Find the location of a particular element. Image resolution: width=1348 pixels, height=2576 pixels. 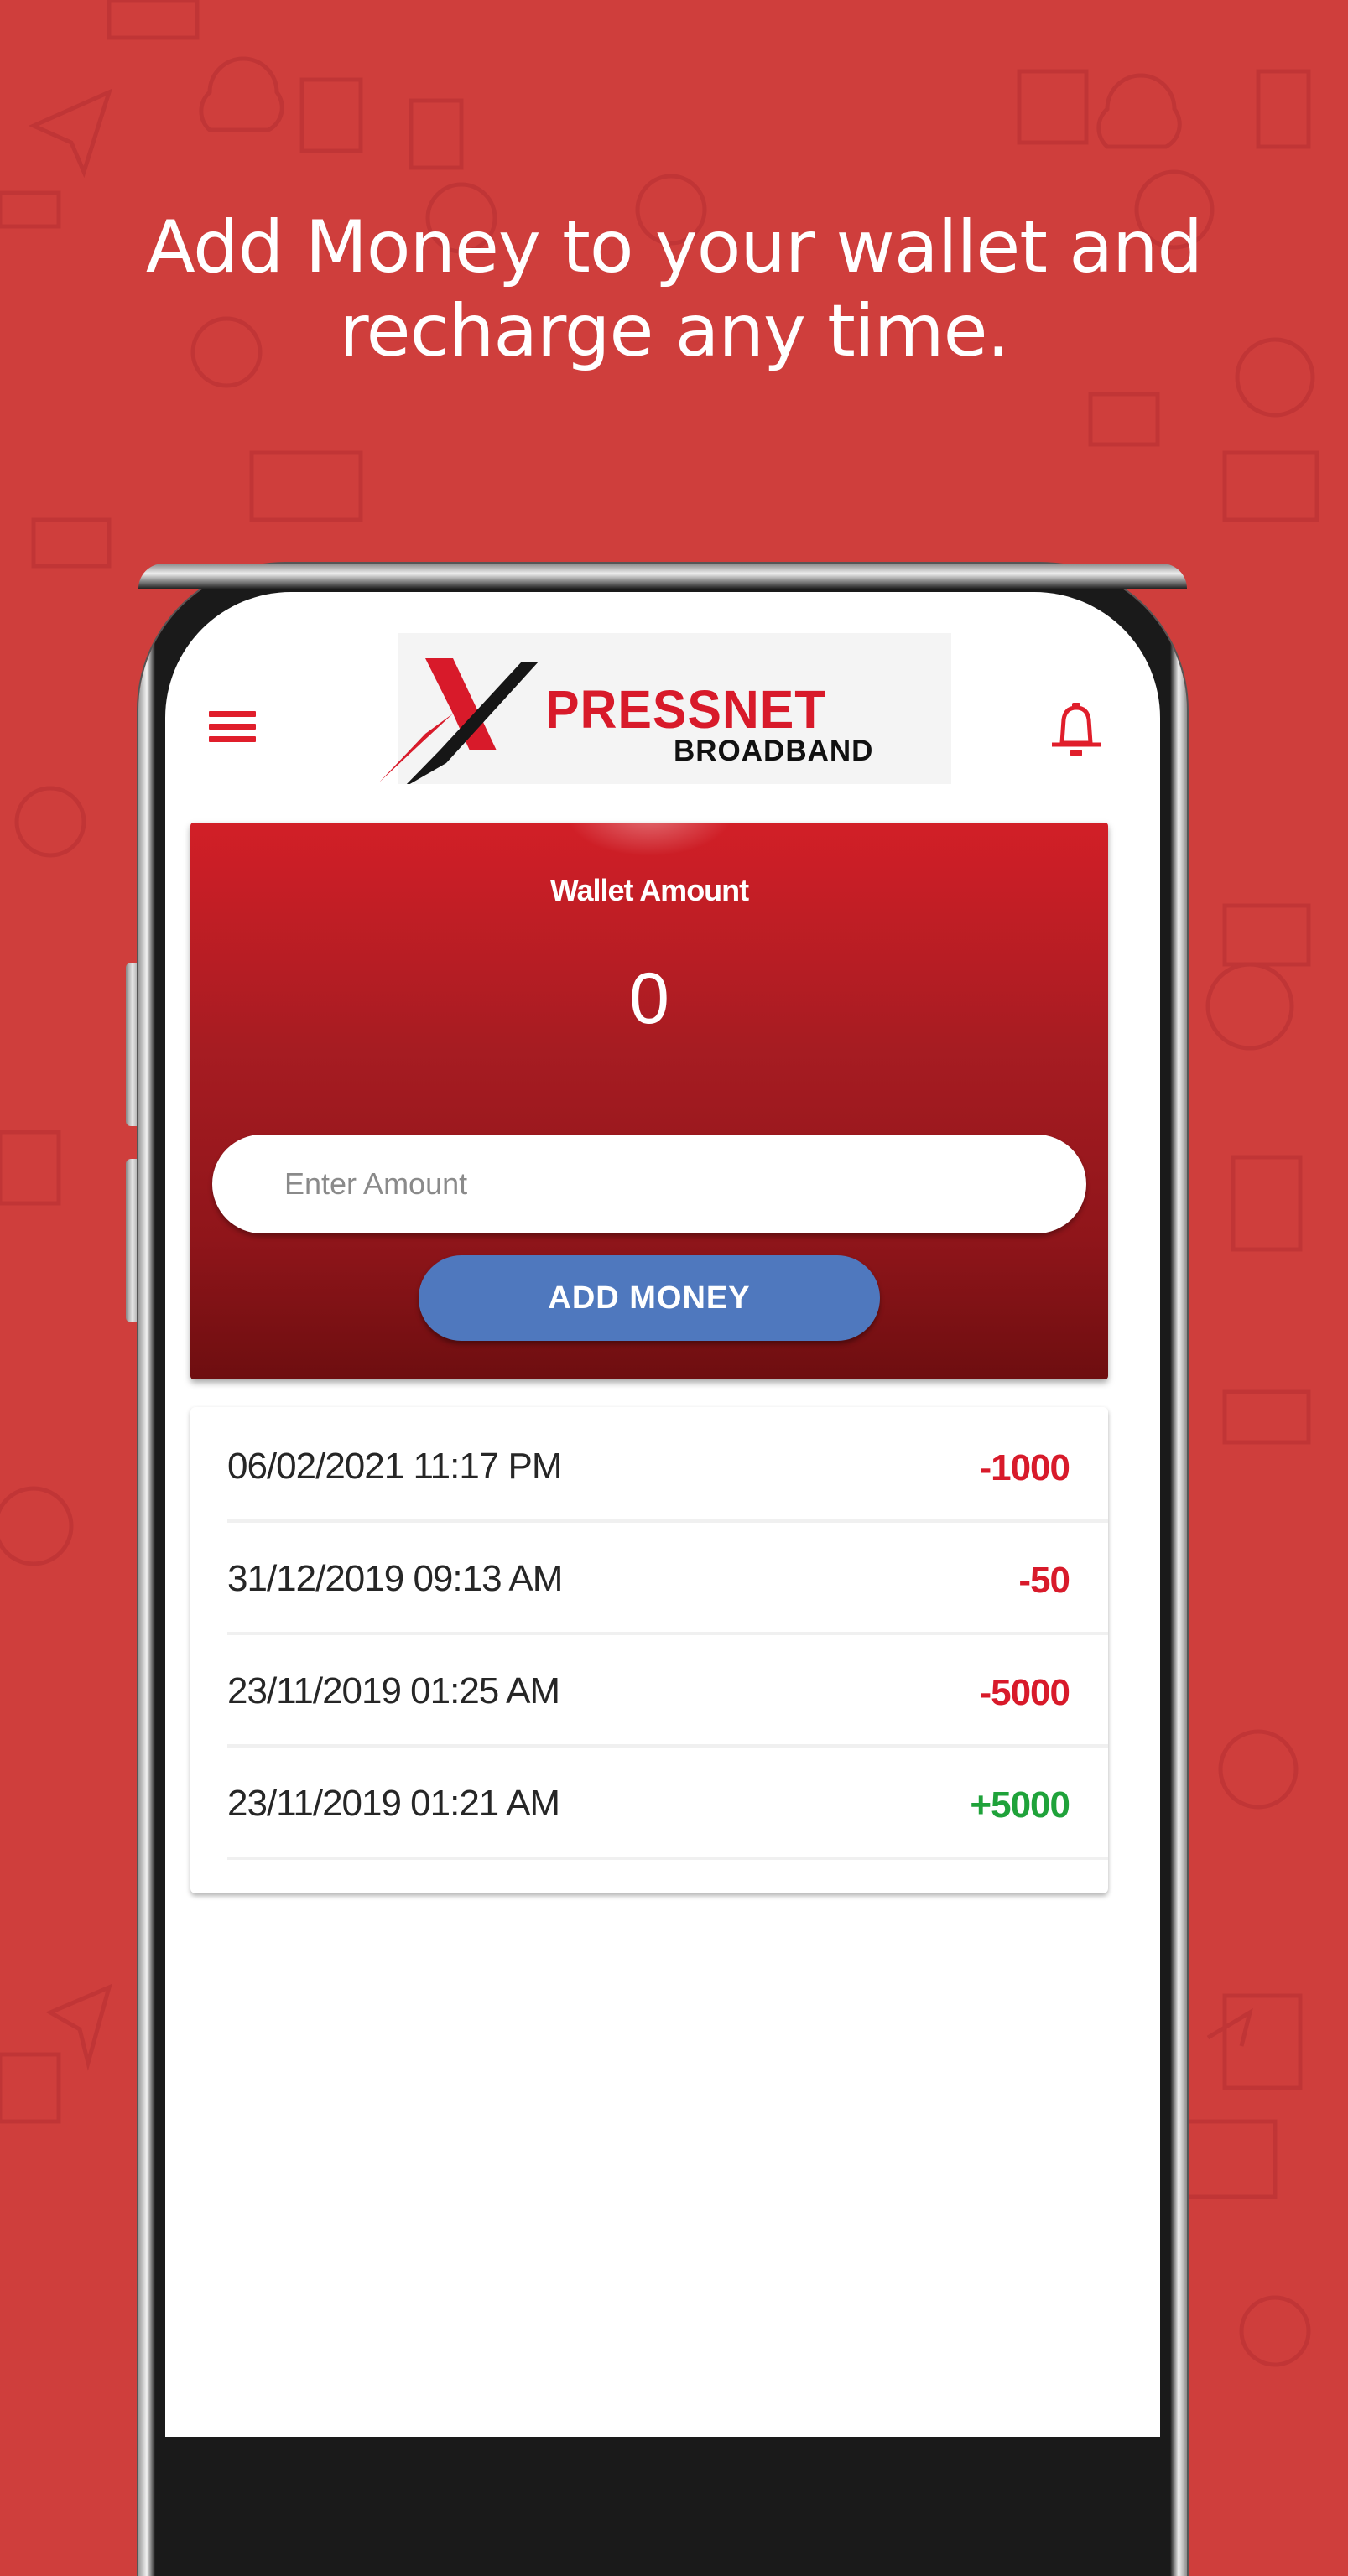

wallet-balance: 0 is located at coordinates (649, 998).